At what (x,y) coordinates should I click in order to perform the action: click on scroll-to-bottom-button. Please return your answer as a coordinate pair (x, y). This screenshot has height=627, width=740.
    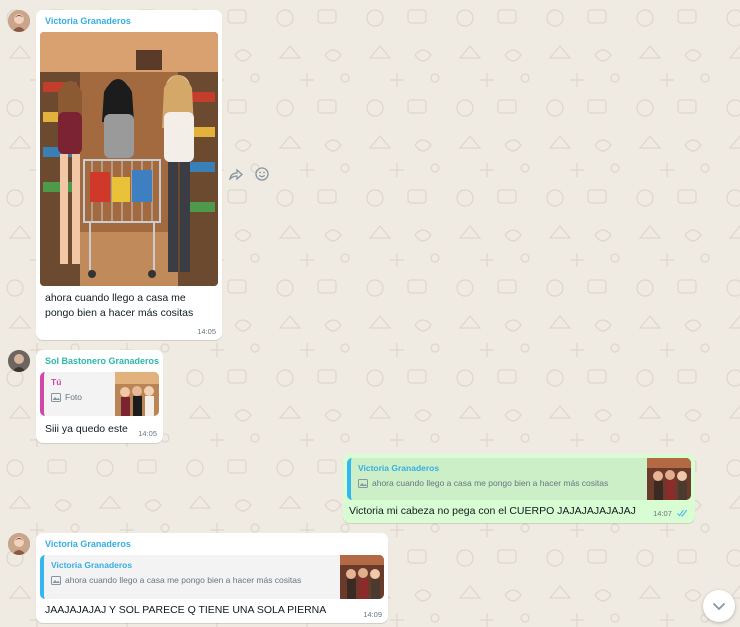
    Looking at the image, I should click on (719, 606).